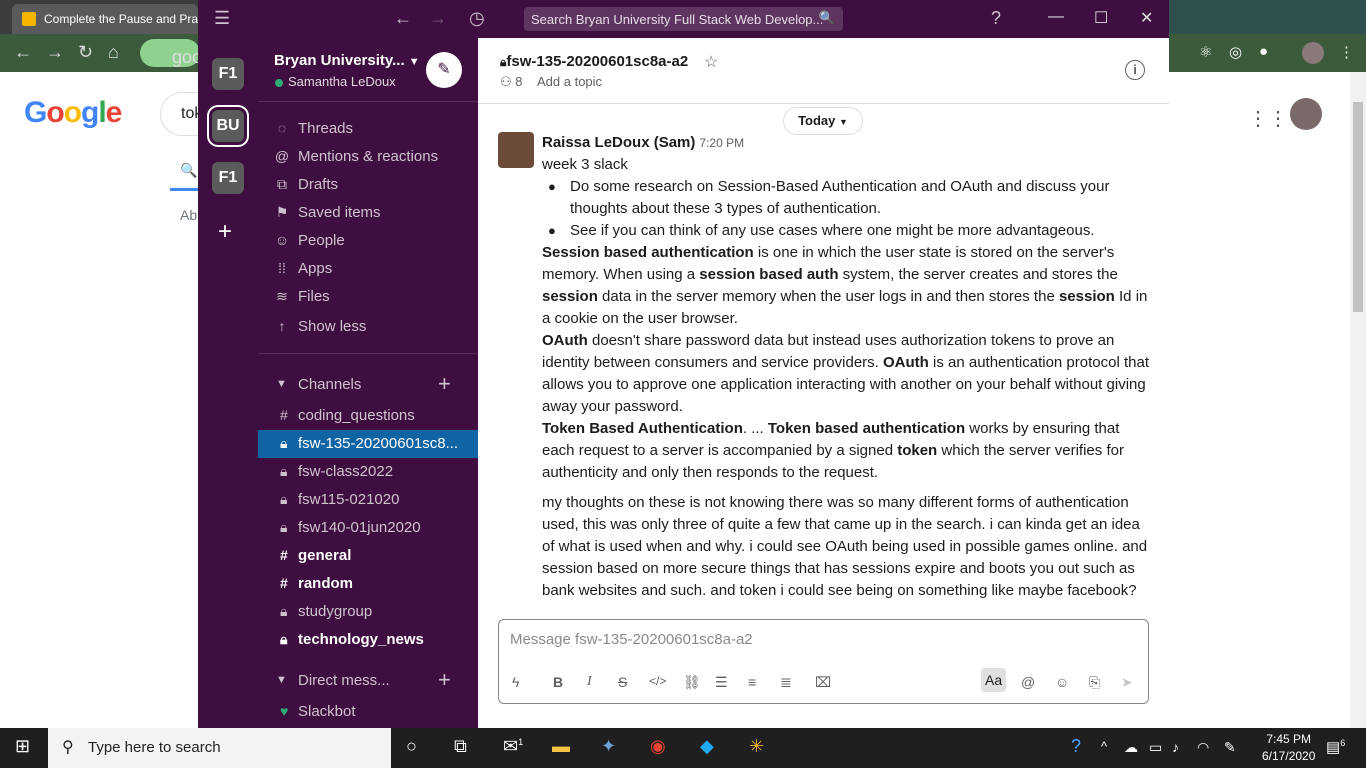 Image resolution: width=1366 pixels, height=768 pixels. What do you see at coordinates (558, 682) in the screenshot?
I see `bold-icon: B` at bounding box center [558, 682].